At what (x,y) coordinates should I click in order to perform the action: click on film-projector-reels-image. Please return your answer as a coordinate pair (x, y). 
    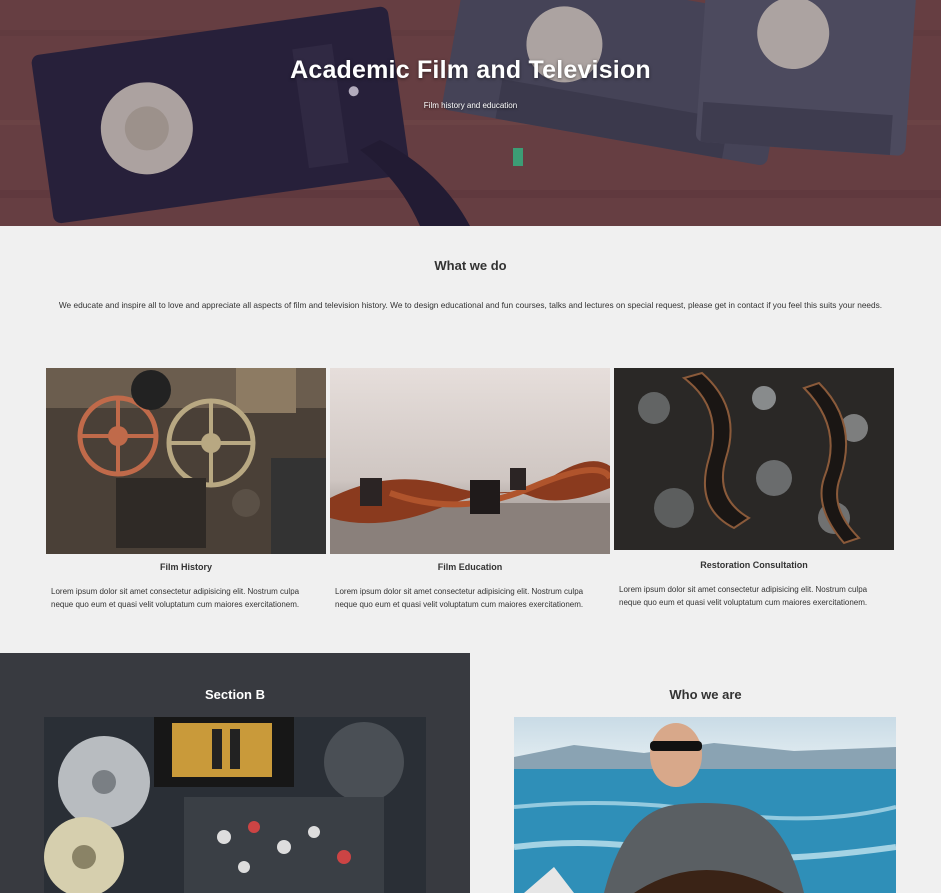
    Looking at the image, I should click on (186, 461).